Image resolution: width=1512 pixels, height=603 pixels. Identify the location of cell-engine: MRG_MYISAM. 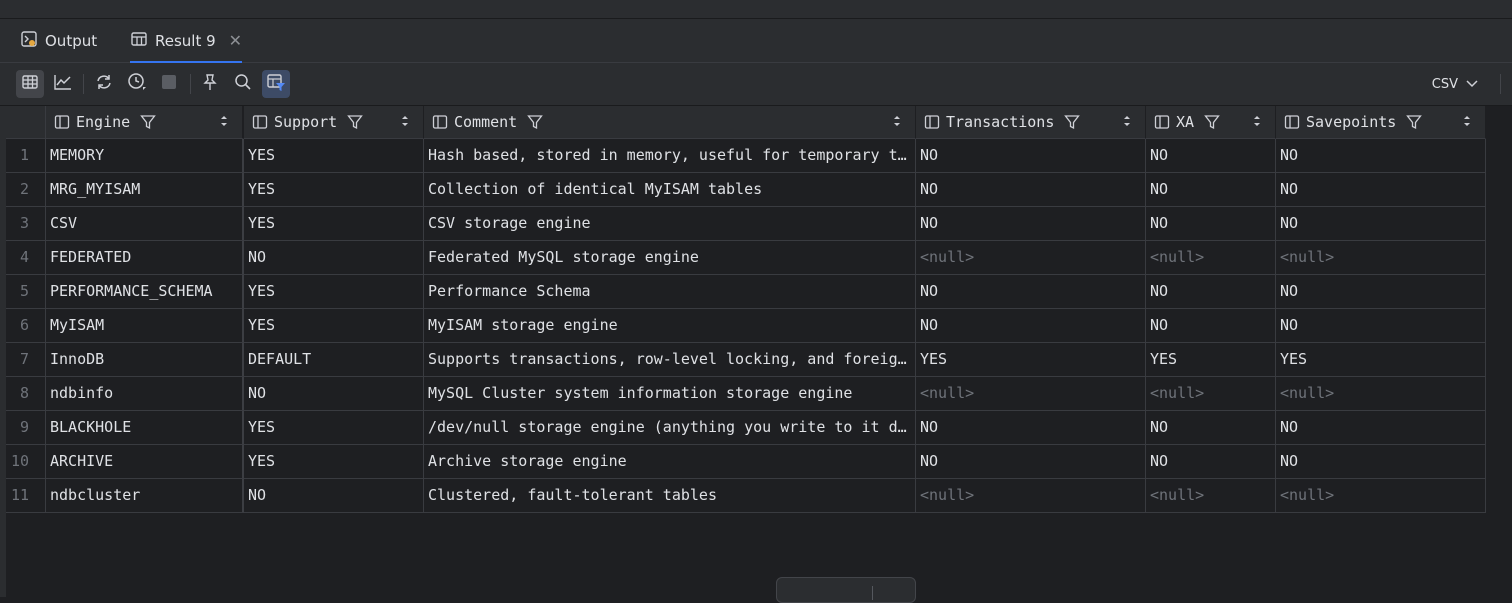
(145, 190).